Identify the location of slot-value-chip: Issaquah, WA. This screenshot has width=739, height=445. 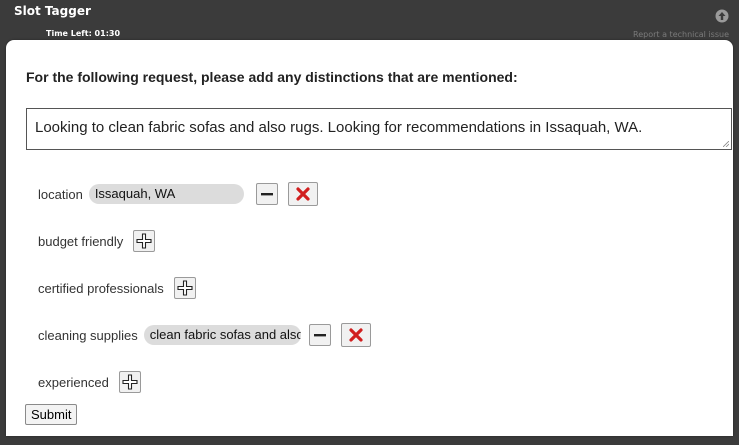
(166, 194).